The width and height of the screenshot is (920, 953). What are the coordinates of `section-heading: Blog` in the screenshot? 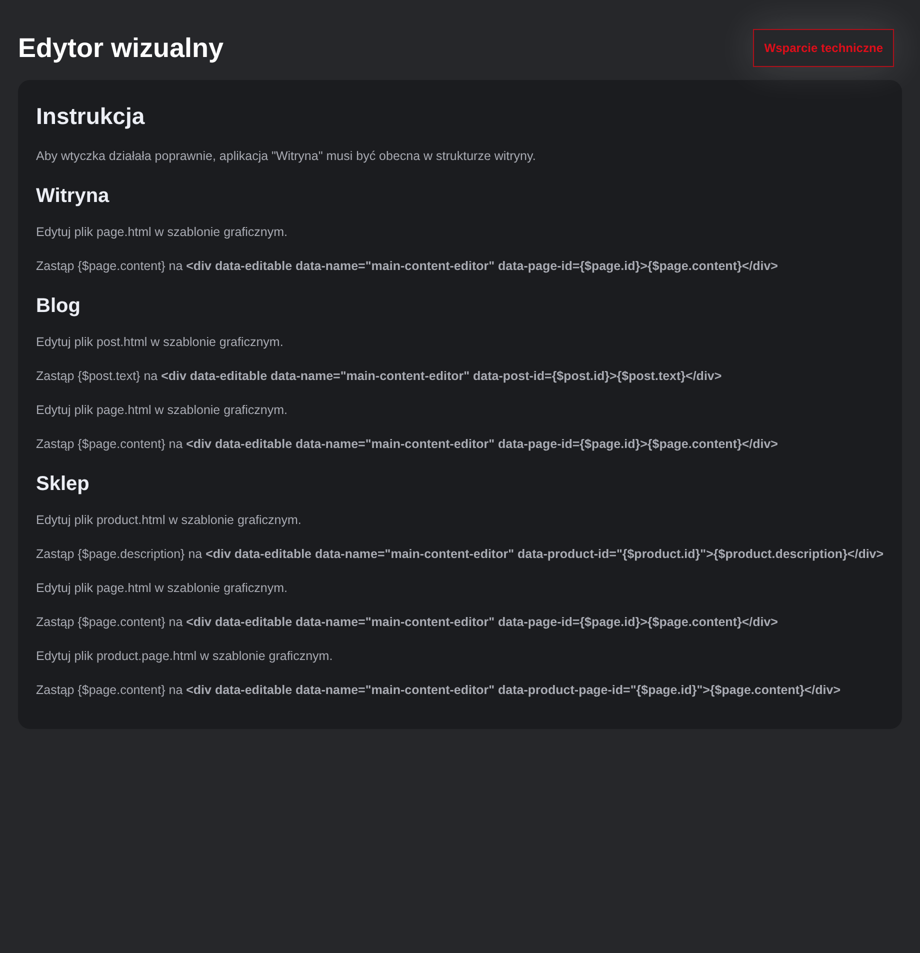 It's located at (59, 306).